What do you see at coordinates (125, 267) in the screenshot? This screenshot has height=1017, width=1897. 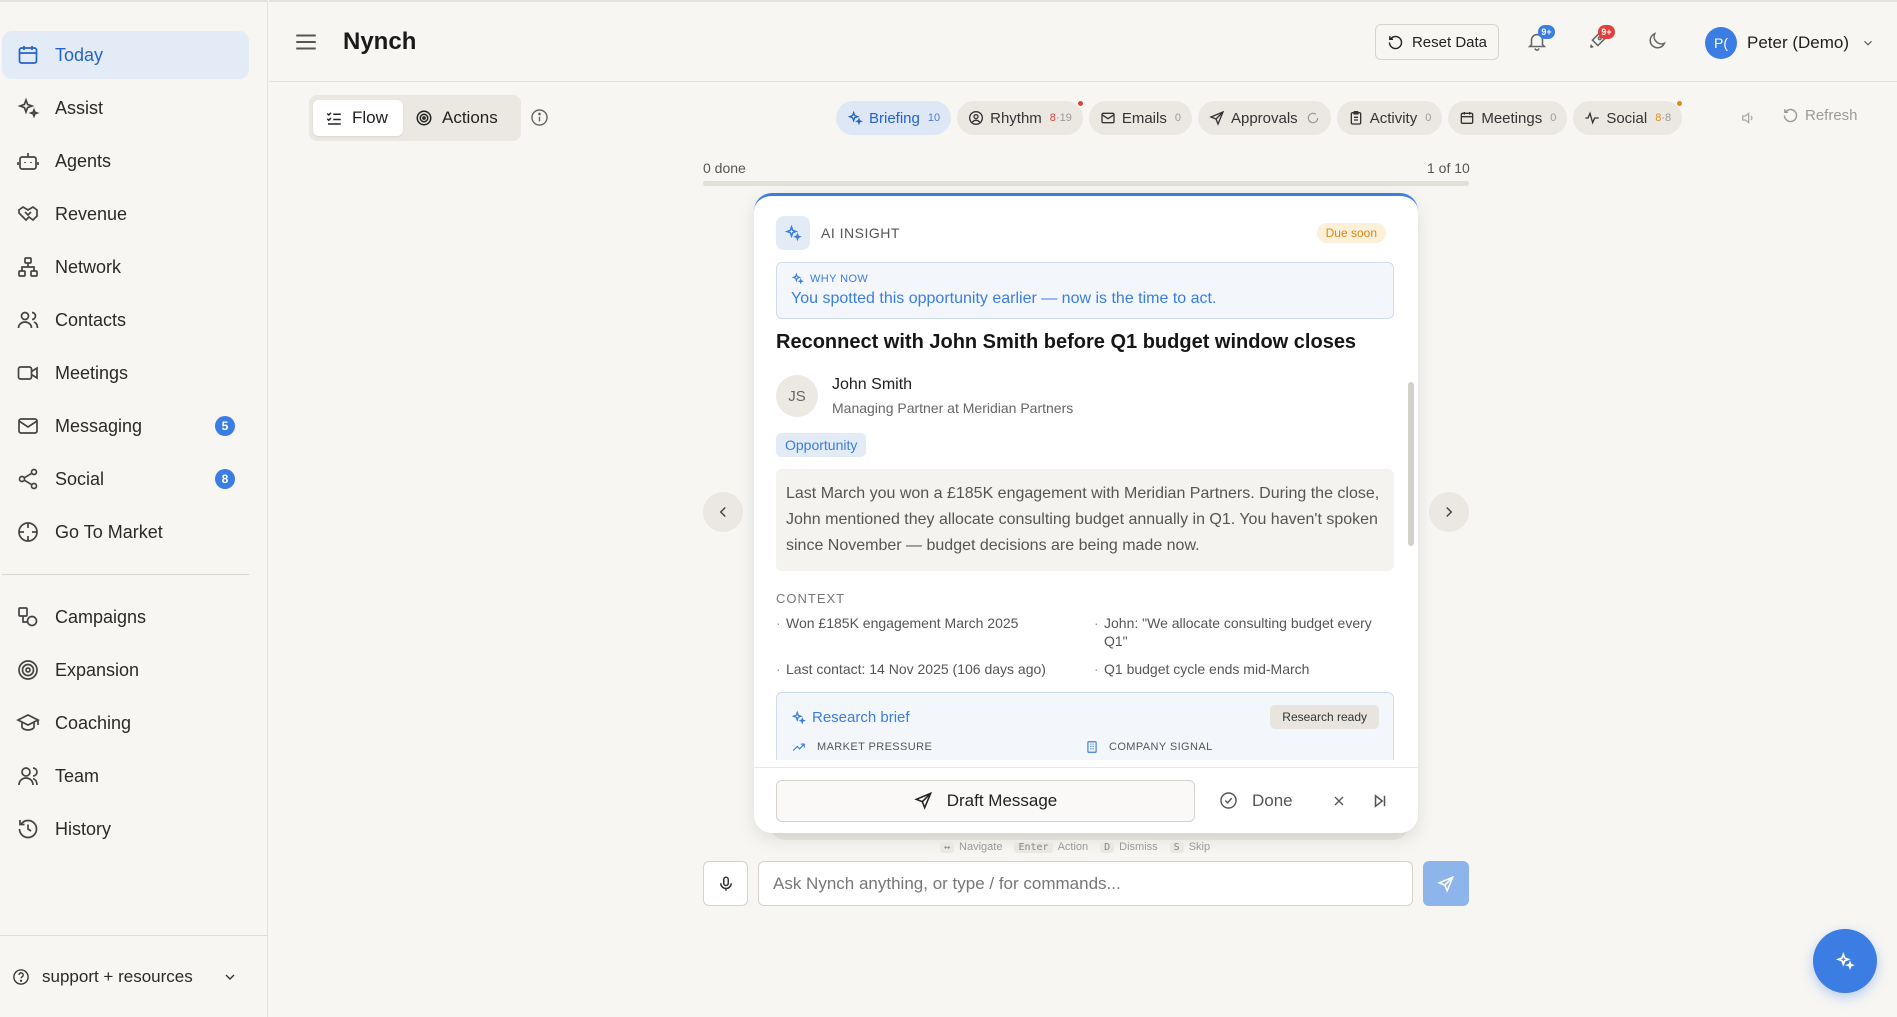 I see `sidebar-item-network: Network` at bounding box center [125, 267].